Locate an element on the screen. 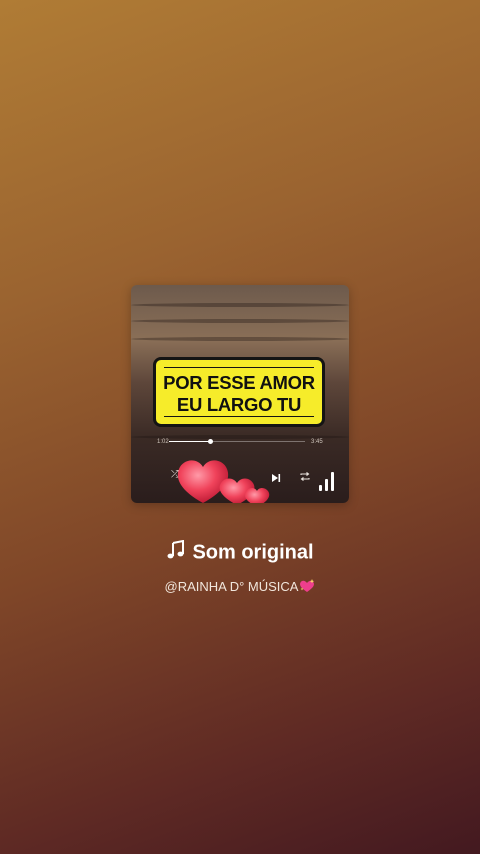 The image size is (480, 854). sign-top-rule is located at coordinates (239, 367).